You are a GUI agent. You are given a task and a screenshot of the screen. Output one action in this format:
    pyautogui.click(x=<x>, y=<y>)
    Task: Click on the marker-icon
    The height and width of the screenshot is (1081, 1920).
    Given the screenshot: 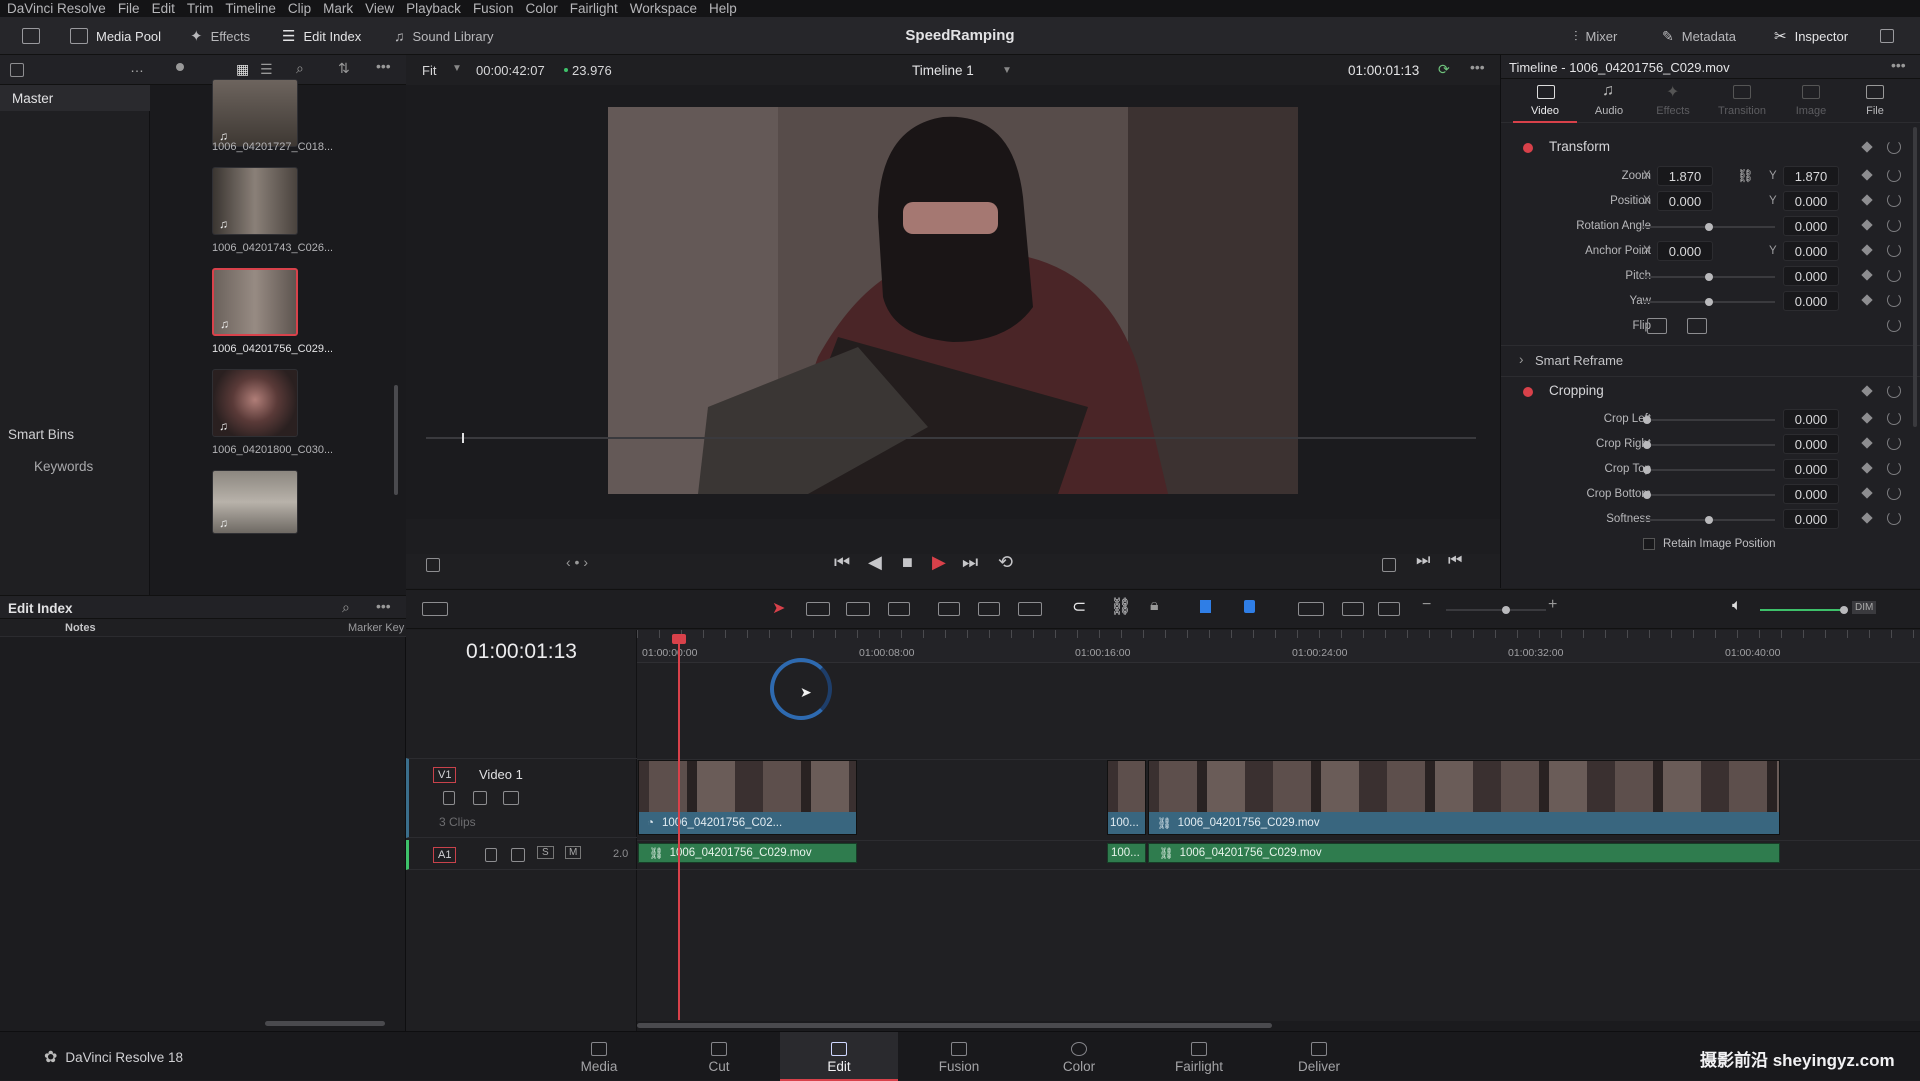 What is the action you would take?
    pyautogui.click(x=1249, y=606)
    